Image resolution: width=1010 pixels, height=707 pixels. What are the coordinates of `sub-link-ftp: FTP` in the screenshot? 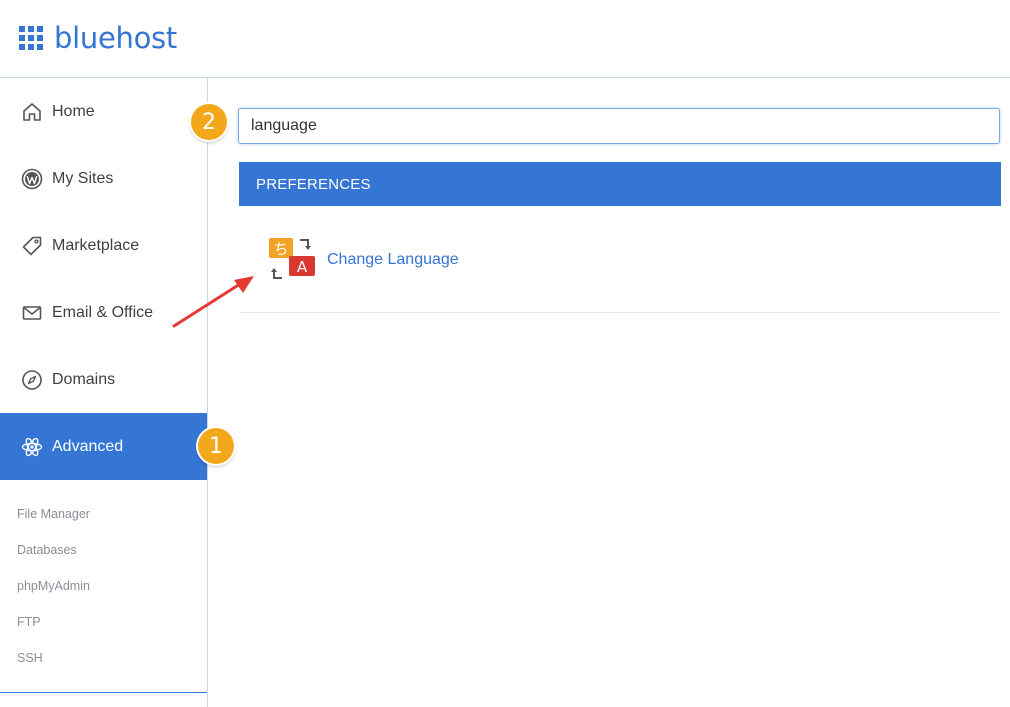 It's located at (29, 622).